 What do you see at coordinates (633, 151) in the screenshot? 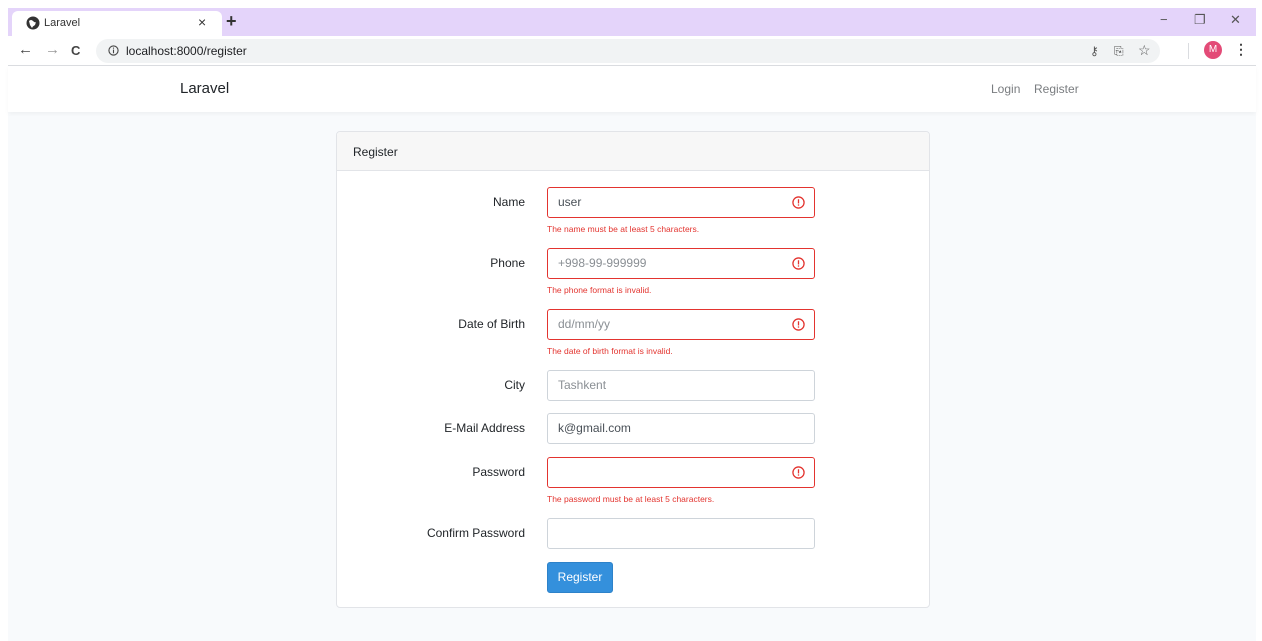
I see `card-header: Register` at bounding box center [633, 151].